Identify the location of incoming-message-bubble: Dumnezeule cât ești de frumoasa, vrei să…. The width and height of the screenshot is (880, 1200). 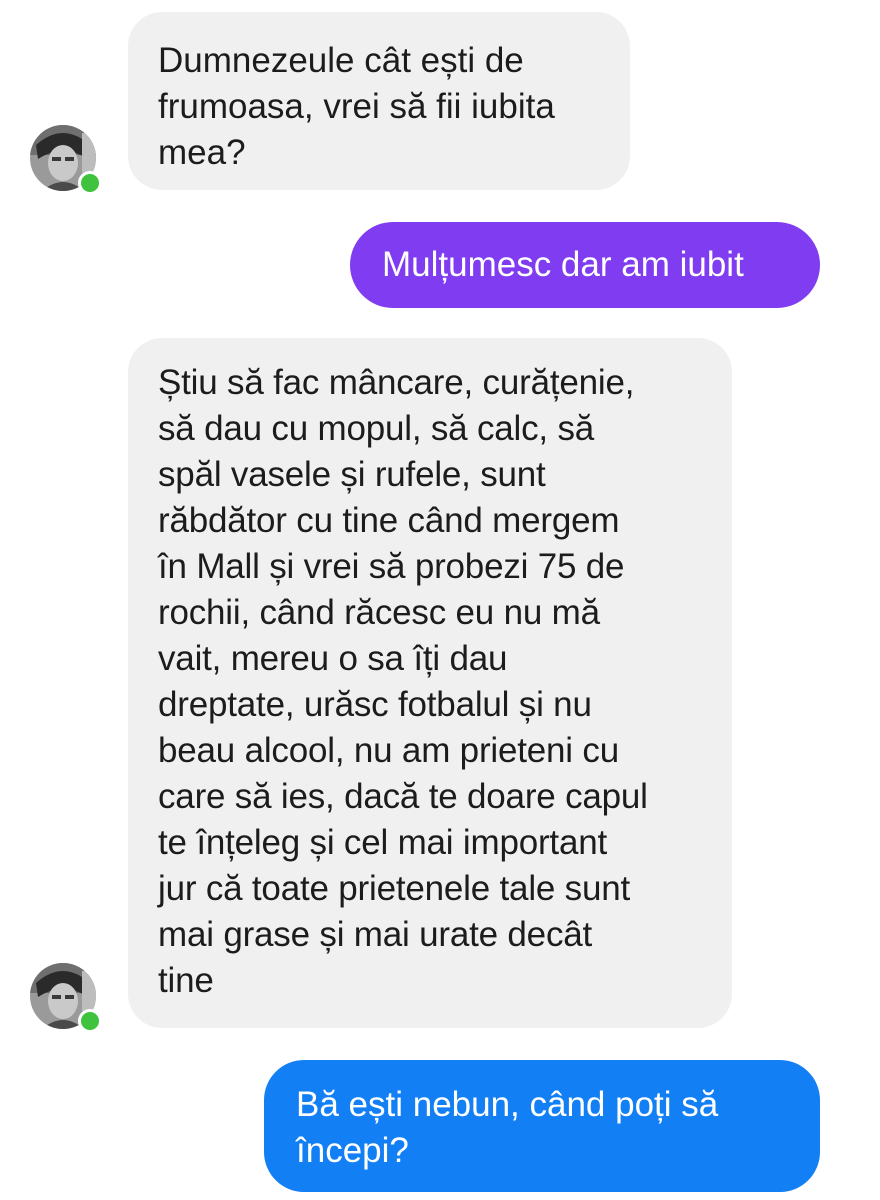
(379, 101).